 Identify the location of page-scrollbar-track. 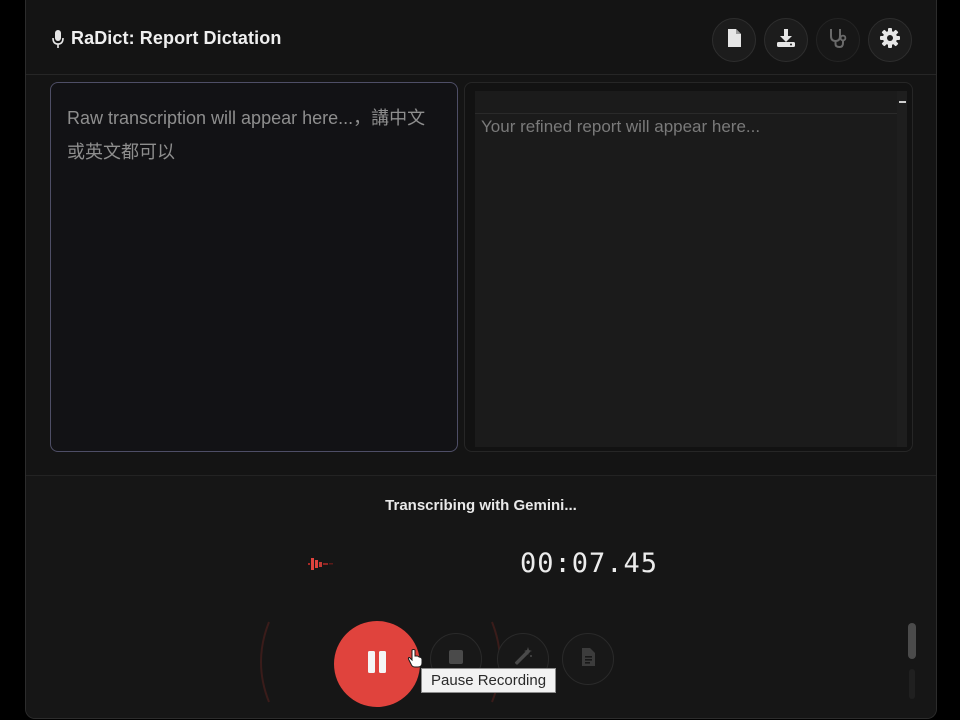
(912, 684).